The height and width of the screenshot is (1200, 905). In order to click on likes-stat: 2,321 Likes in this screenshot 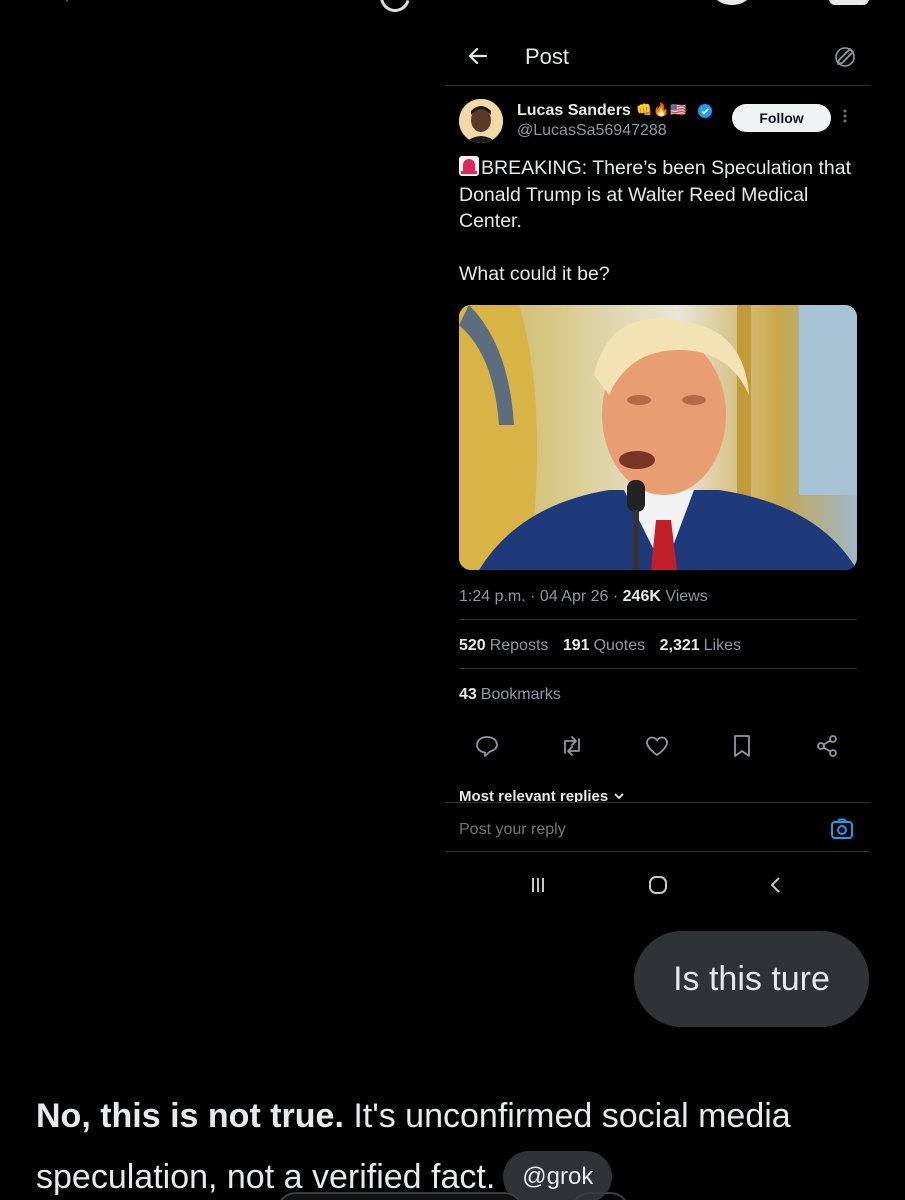, I will do `click(700, 645)`.